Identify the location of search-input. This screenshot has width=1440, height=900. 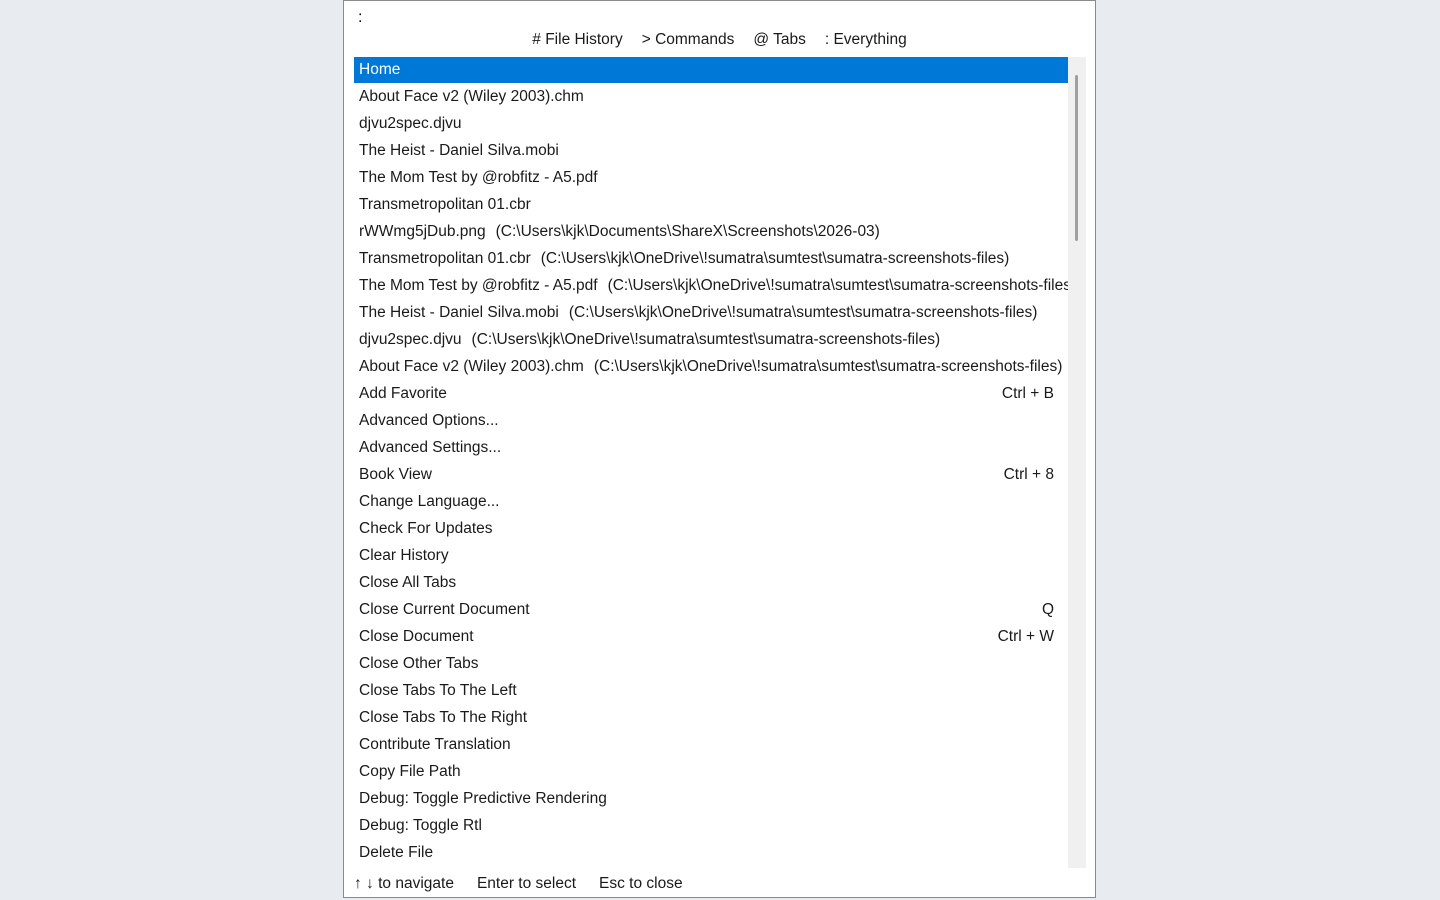
(719, 18).